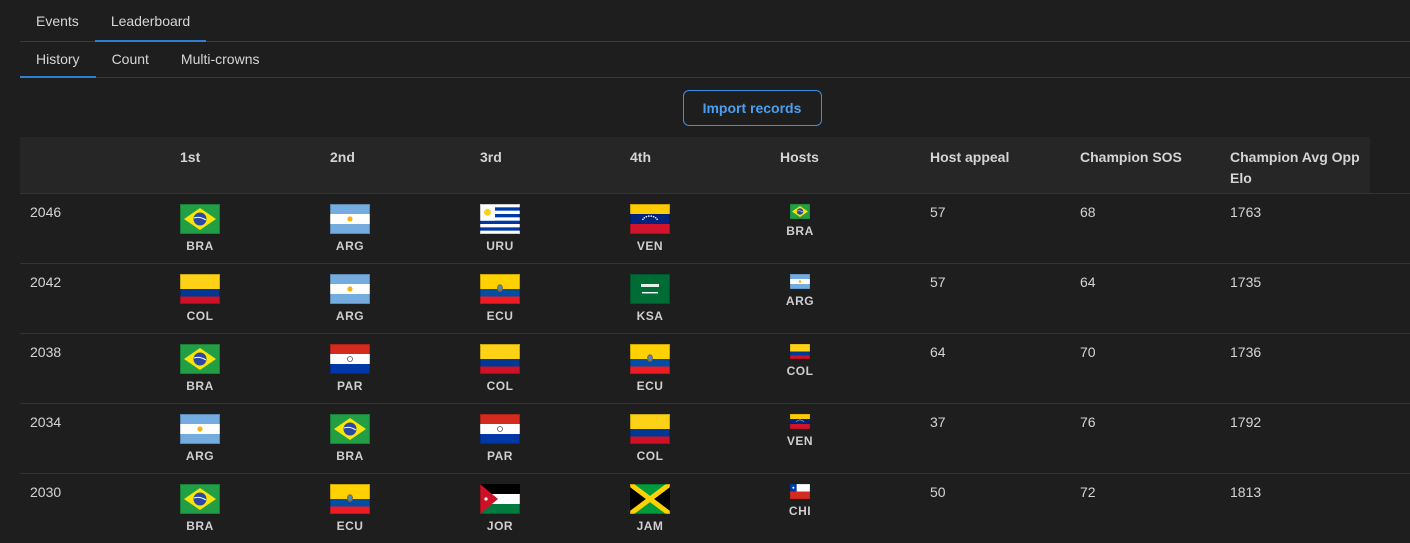  What do you see at coordinates (130, 59) in the screenshot?
I see `tab-count: Count` at bounding box center [130, 59].